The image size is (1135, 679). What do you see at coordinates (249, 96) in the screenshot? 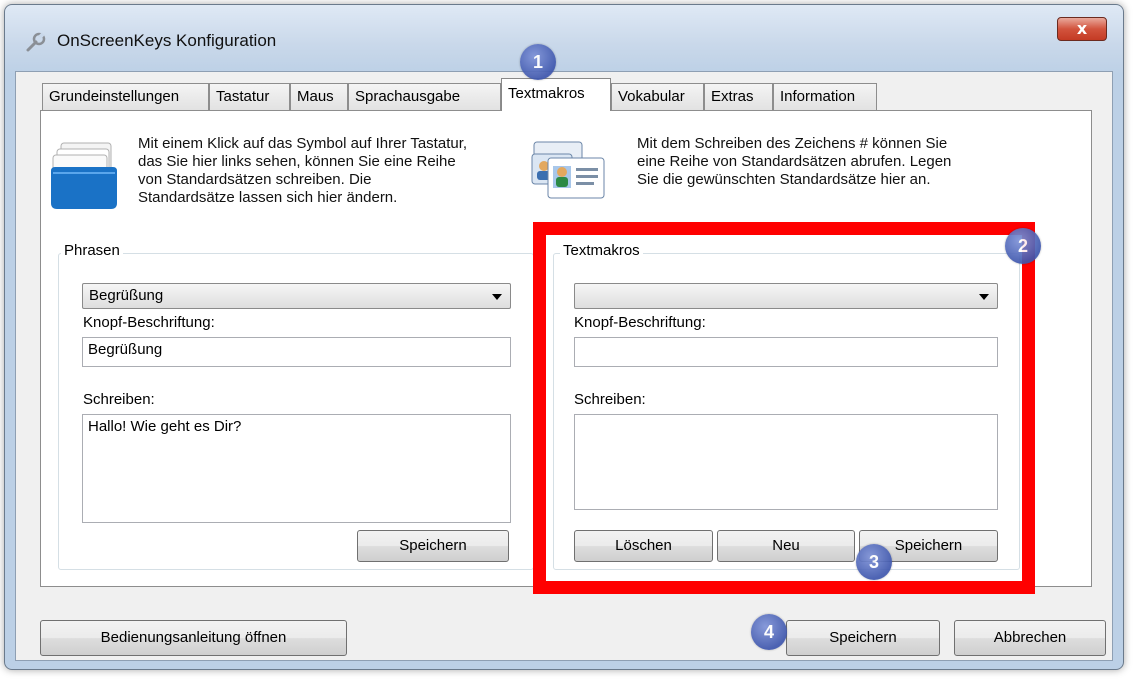
I see `tab-tastatur: Tastatur` at bounding box center [249, 96].